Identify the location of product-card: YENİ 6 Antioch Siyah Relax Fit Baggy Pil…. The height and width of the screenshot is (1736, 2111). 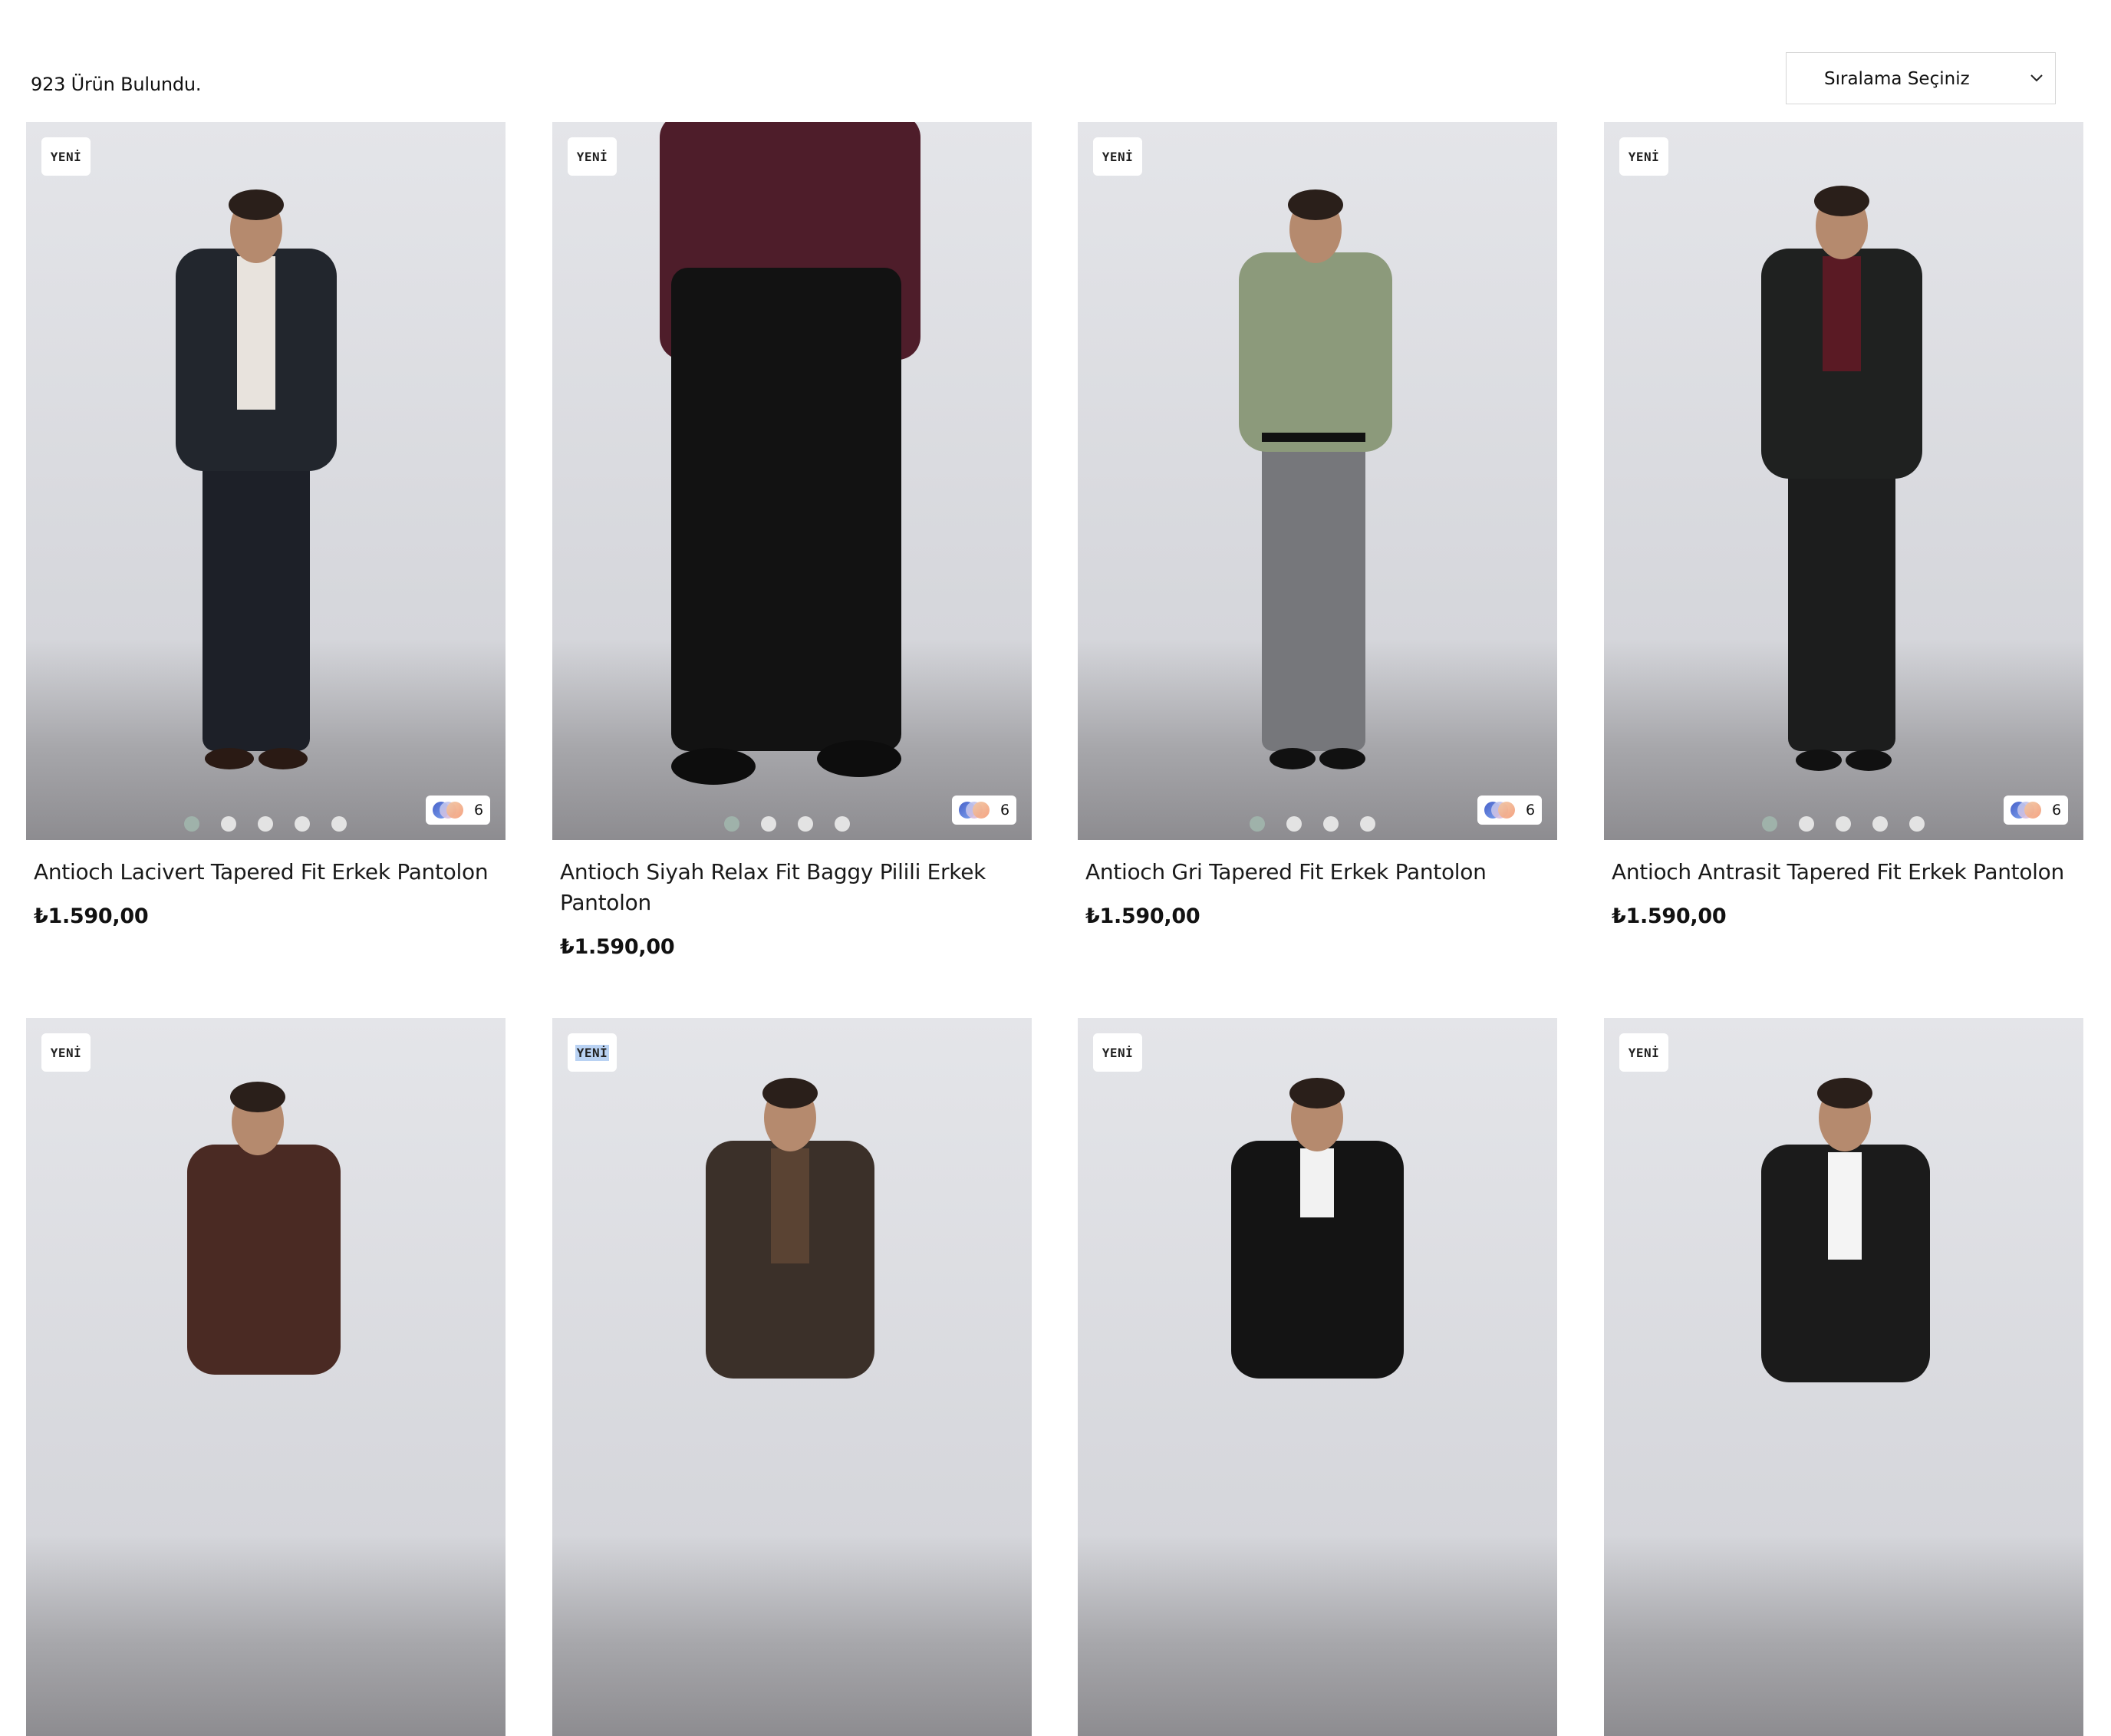
(792, 540).